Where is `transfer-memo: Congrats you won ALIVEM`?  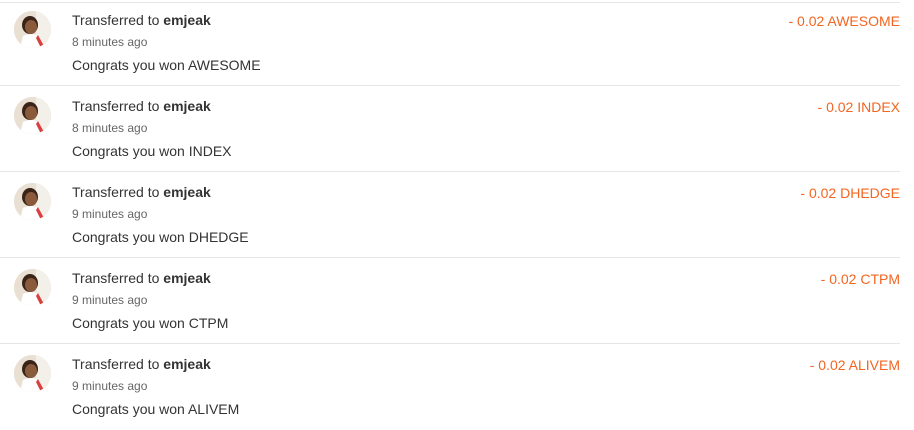 transfer-memo: Congrats you won ALIVEM is located at coordinates (156, 409).